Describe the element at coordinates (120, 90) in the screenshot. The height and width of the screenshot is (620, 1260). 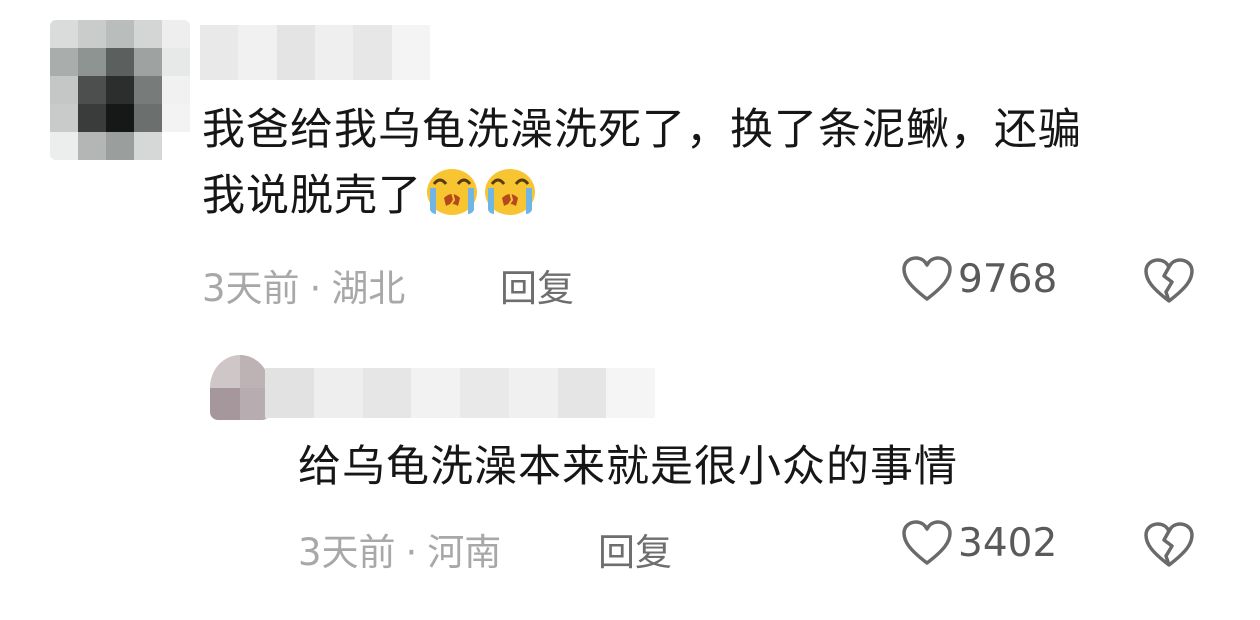
I see `commenter-avatar` at that location.